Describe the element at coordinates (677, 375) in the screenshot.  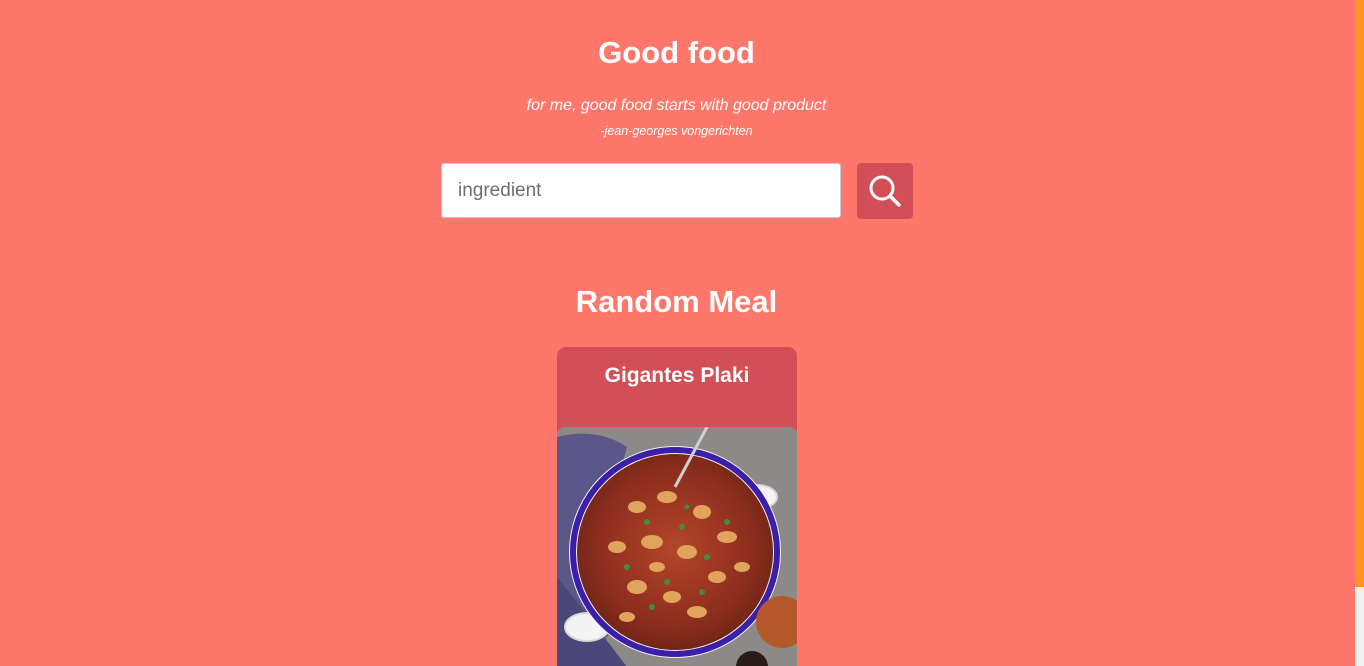
I see `meal-name: Gigantes Plaki` at that location.